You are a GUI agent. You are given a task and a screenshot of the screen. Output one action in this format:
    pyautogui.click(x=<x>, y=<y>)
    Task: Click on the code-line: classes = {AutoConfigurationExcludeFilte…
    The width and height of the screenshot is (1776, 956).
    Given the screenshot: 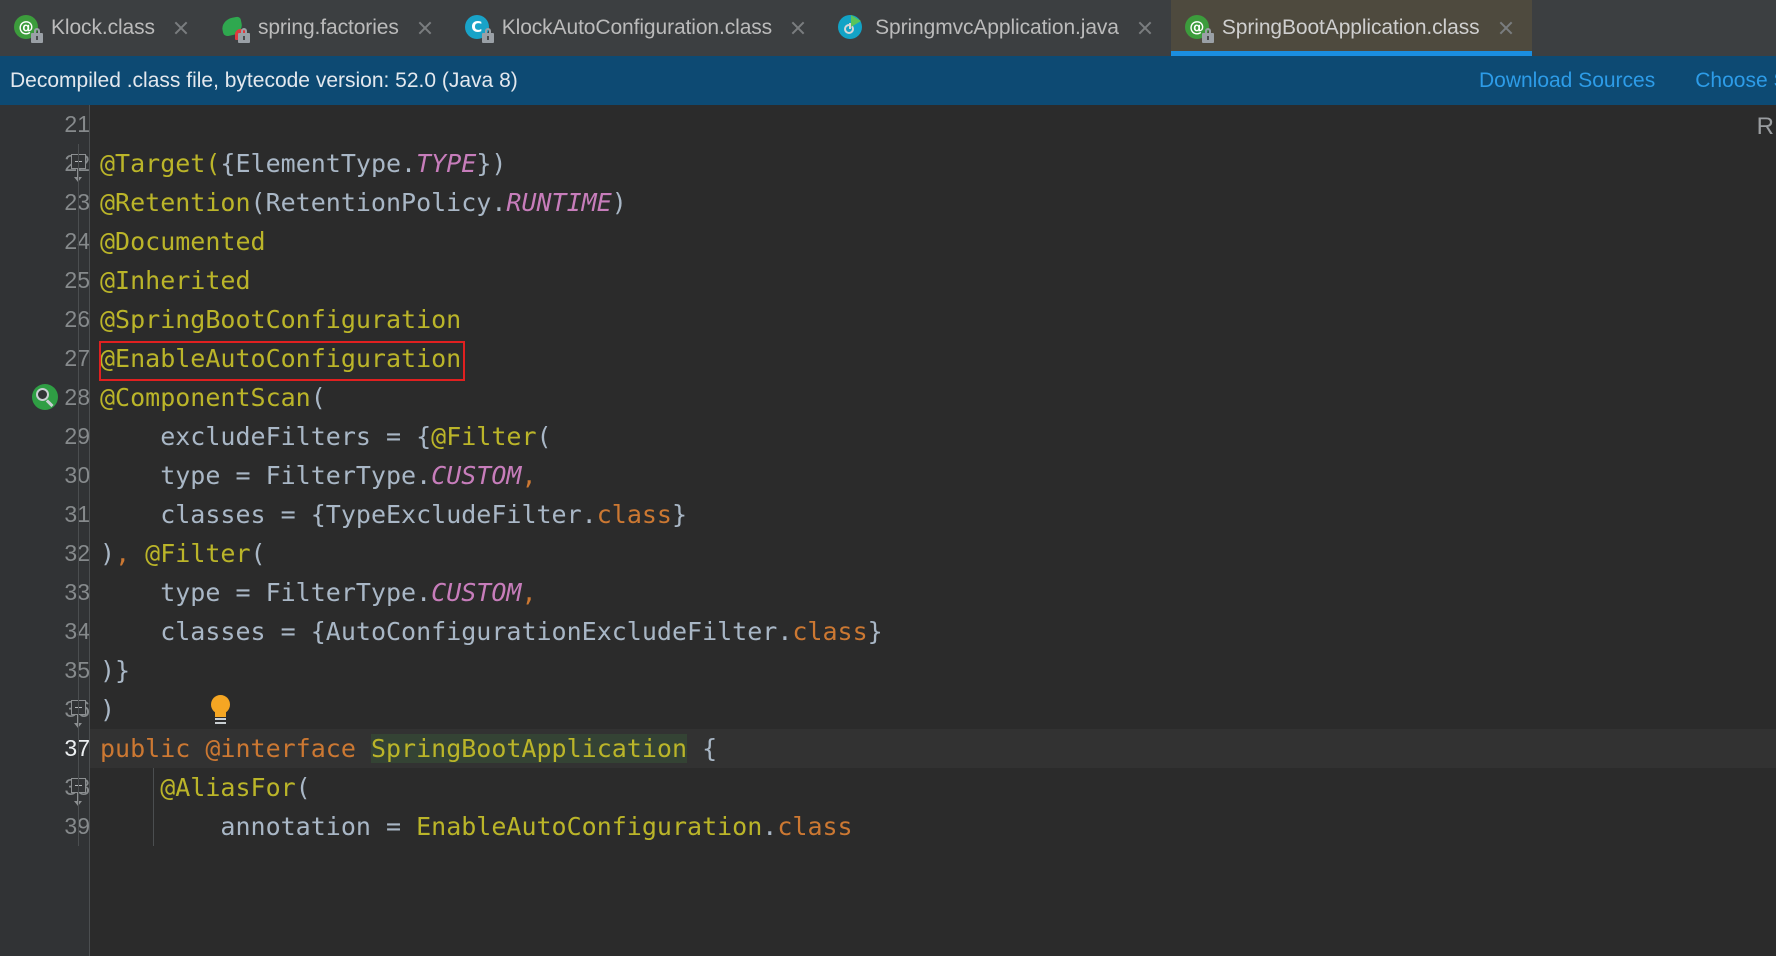 What is the action you would take?
    pyautogui.click(x=933, y=631)
    